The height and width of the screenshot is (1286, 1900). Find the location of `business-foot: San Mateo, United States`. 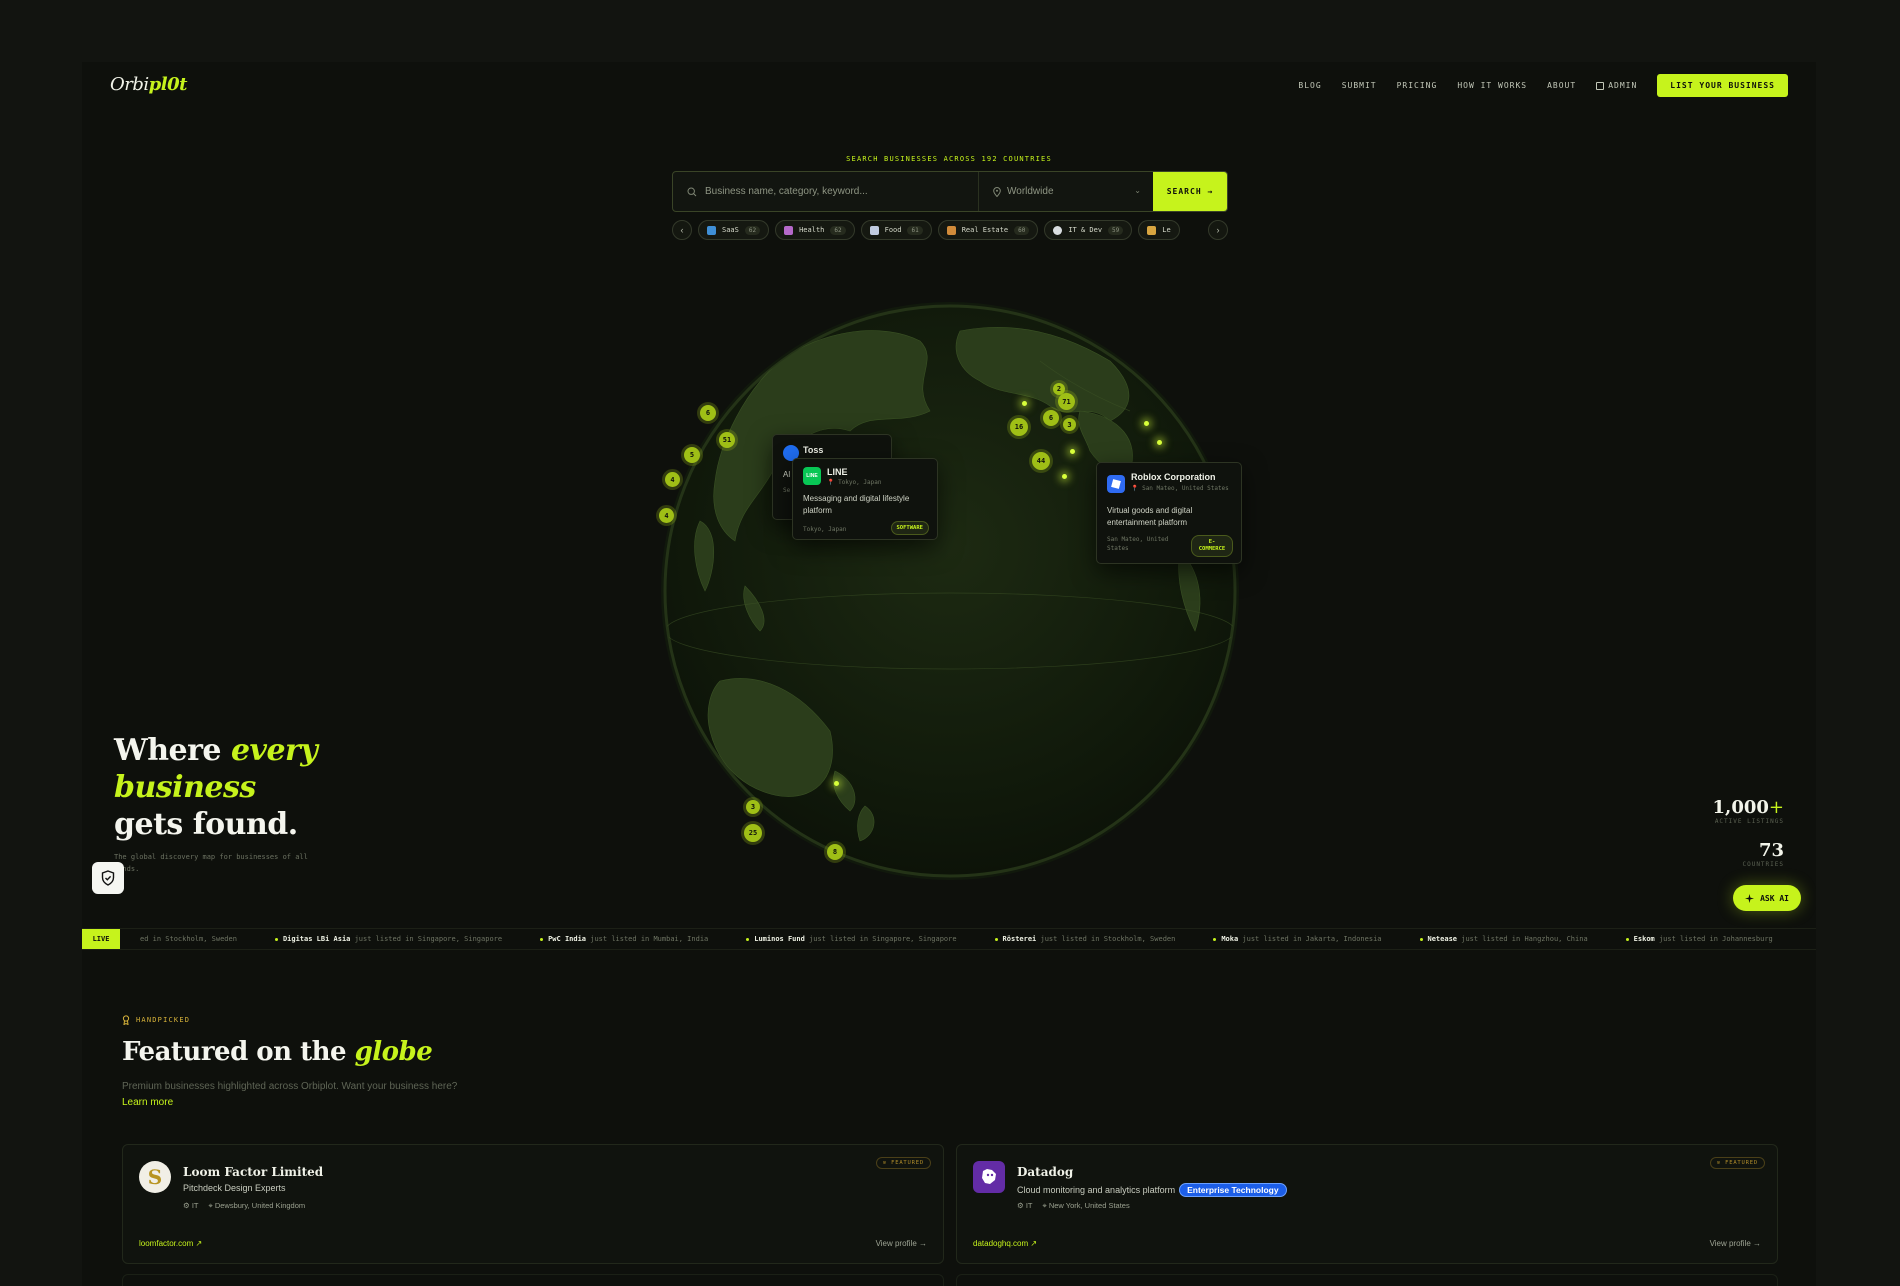

business-foot: San Mateo, United States is located at coordinates (1138, 544).